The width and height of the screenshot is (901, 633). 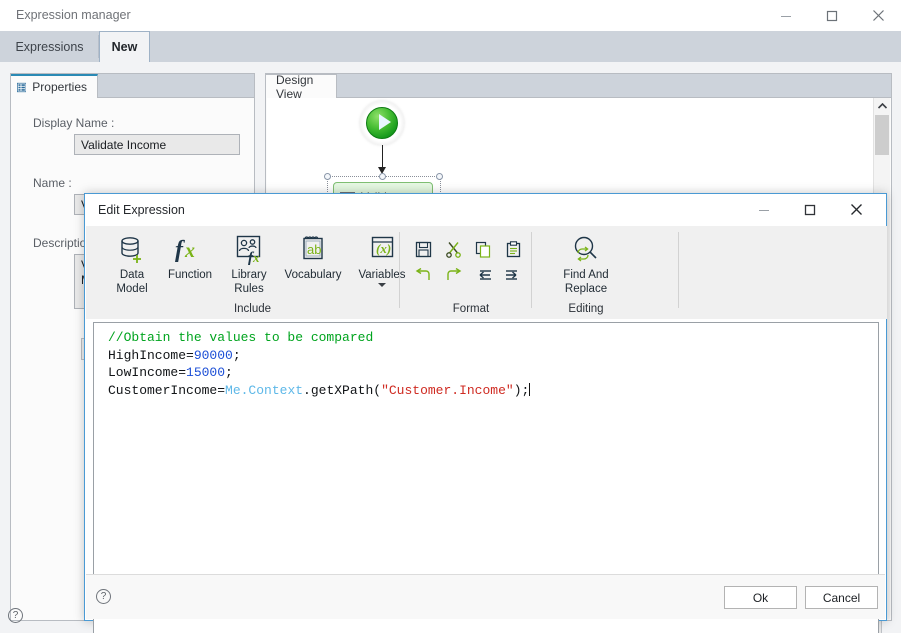 I want to click on display-name-label: Display Name :, so click(x=74, y=123).